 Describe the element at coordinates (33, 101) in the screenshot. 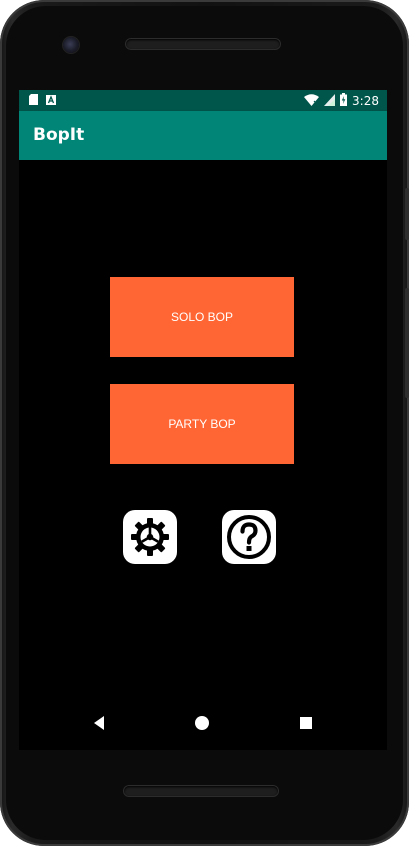

I see `sd-card-icon` at that location.